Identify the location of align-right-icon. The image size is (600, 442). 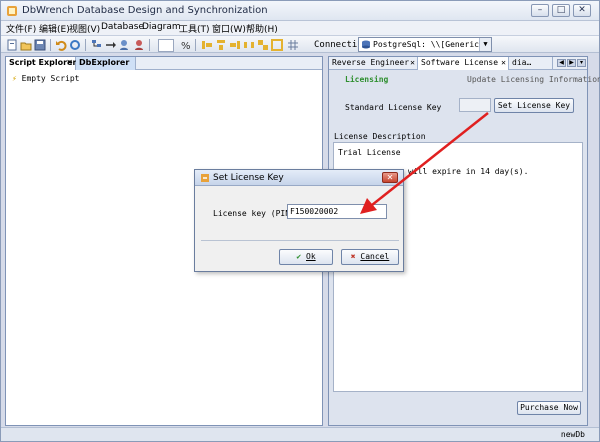
(235, 45).